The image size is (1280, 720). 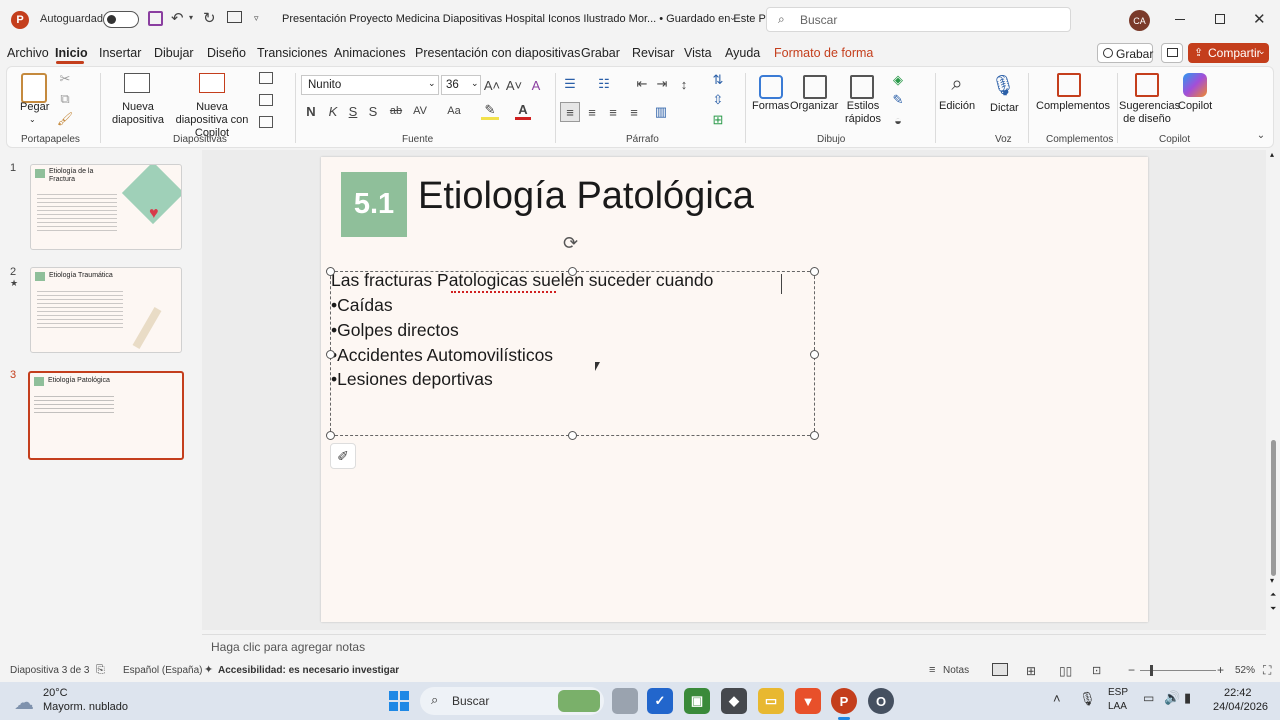 What do you see at coordinates (106, 415) in the screenshot?
I see `slide-thumbnail-3: Etiología Patológica` at bounding box center [106, 415].